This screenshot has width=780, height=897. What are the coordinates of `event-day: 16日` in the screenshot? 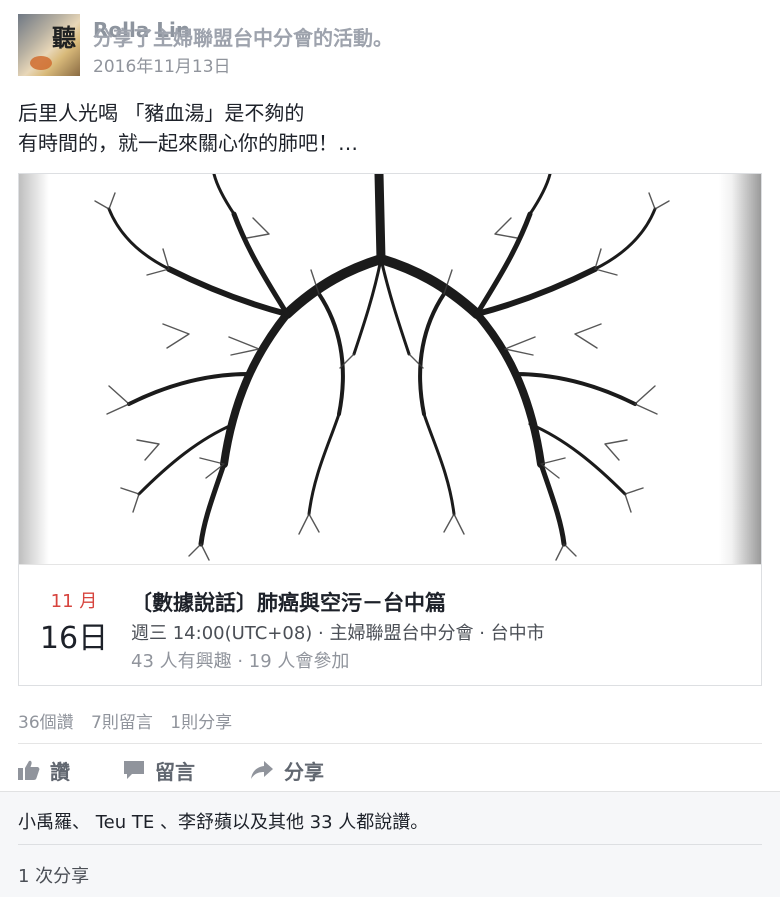 It's located at (74, 638).